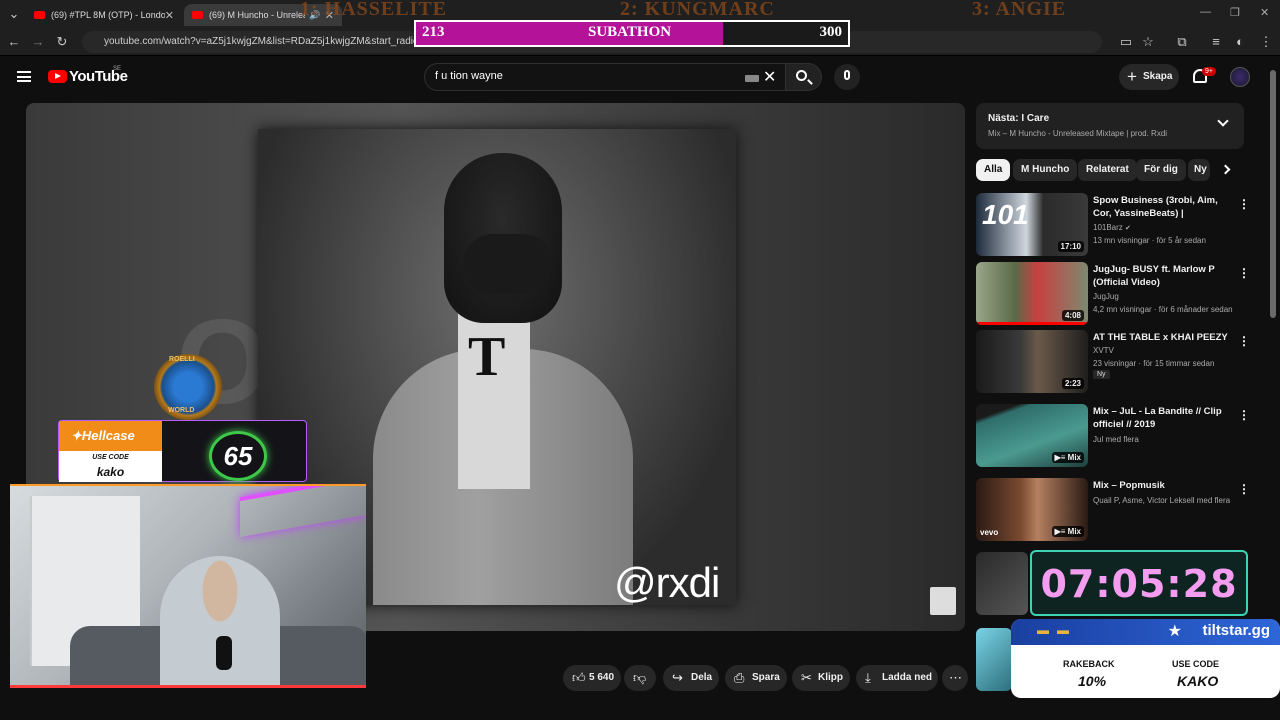 The width and height of the screenshot is (1280, 720). Describe the element at coordinates (1161, 485) in the screenshot. I see `video-title: Mix – Popmusik` at that location.